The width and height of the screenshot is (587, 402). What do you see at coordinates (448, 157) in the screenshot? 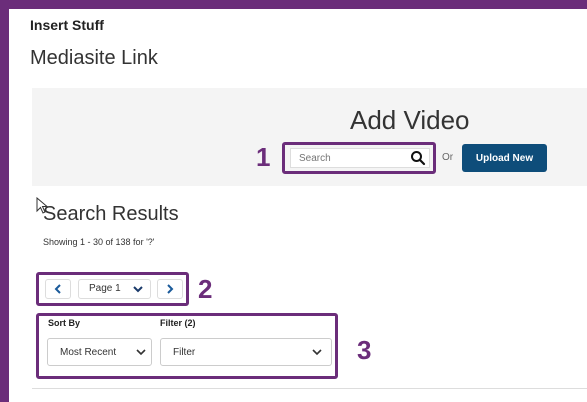
I see `or-label: Or` at bounding box center [448, 157].